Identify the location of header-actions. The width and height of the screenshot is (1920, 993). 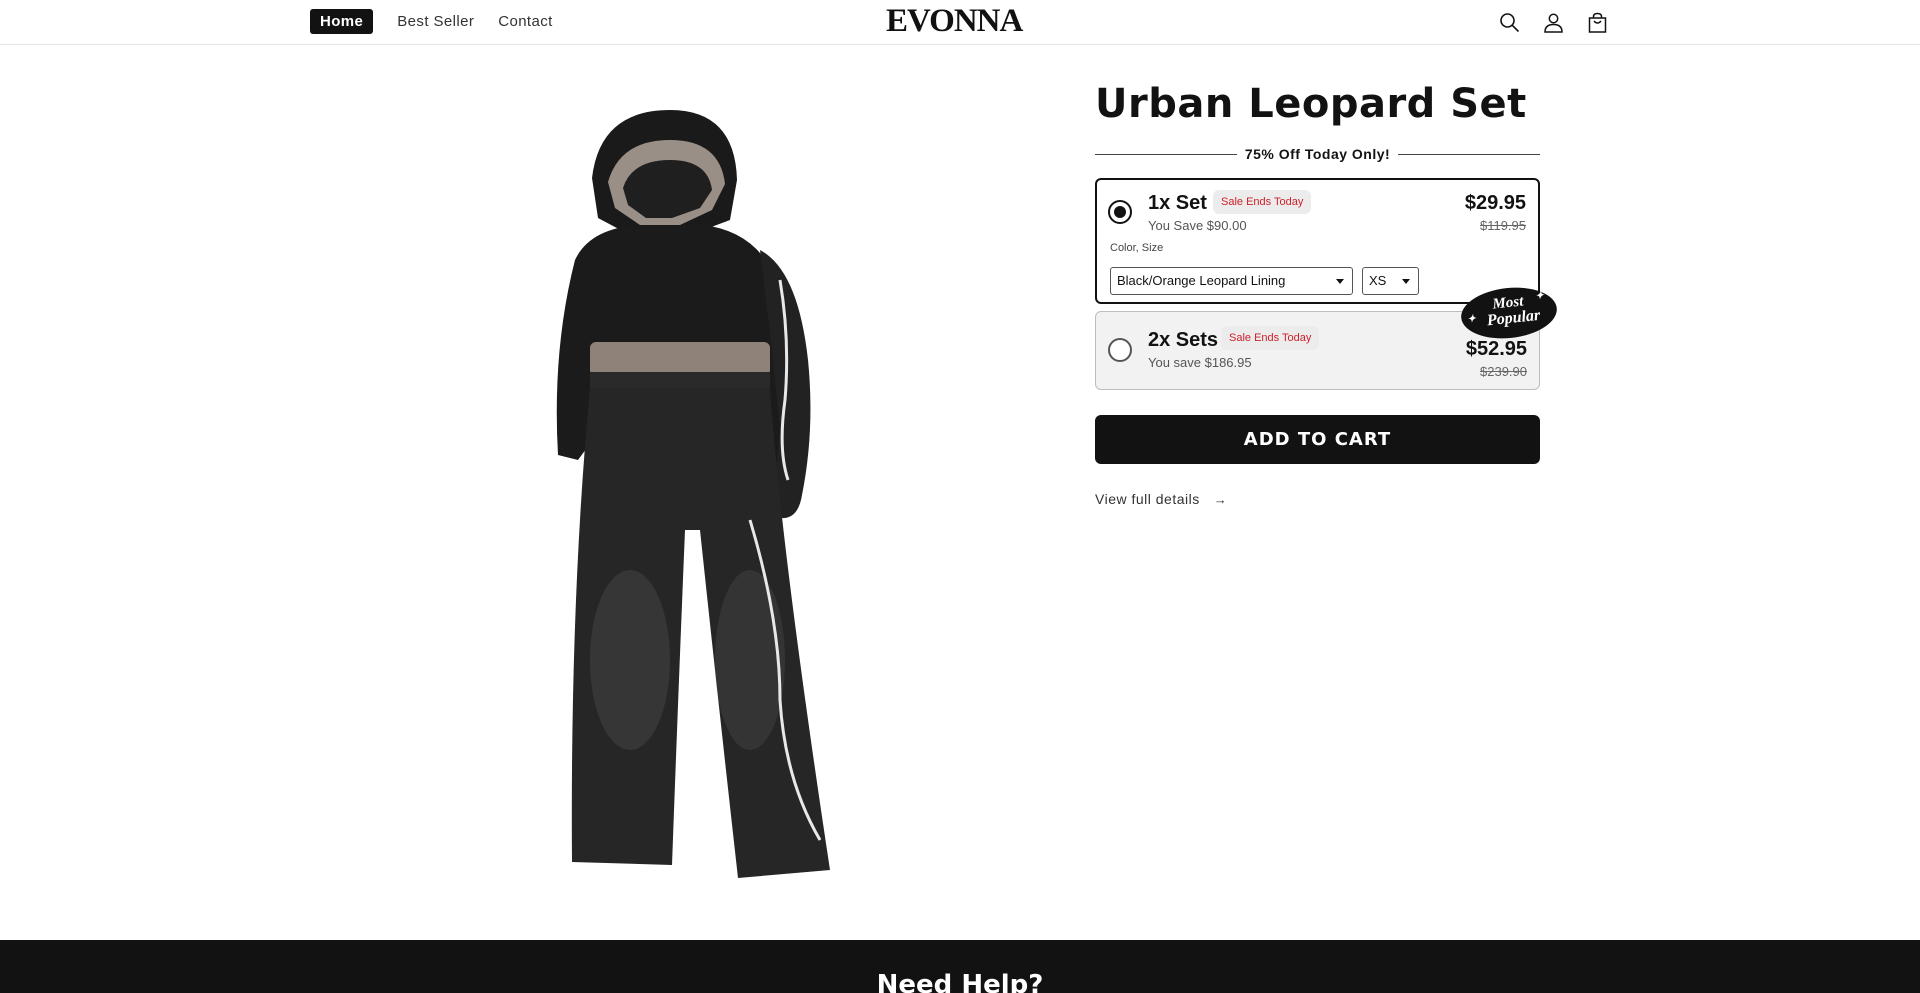
(1563, 22).